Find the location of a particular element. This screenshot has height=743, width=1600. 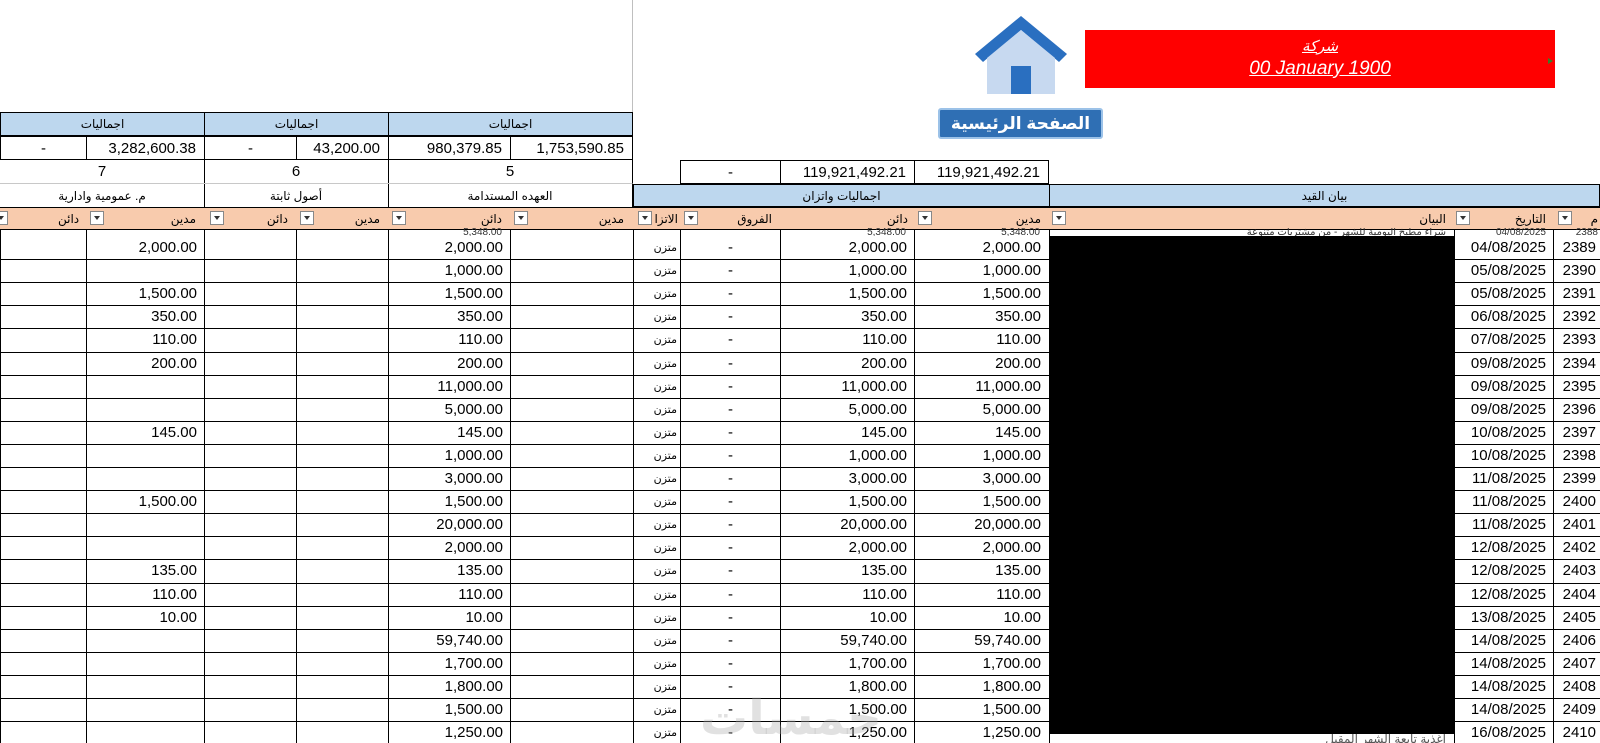

table-cell: 2405 is located at coordinates (1576, 617).